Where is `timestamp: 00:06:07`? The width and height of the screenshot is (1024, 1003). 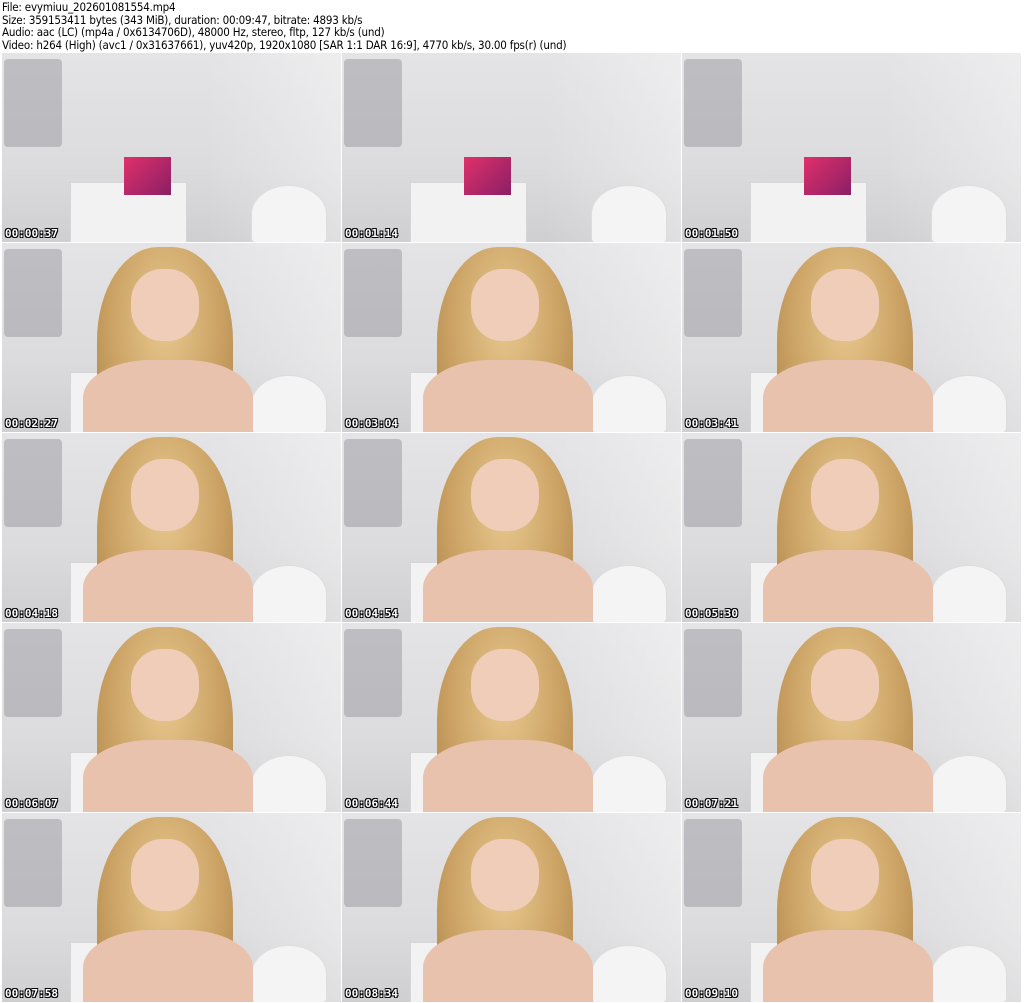
timestamp: 00:06:07 is located at coordinates (31, 803).